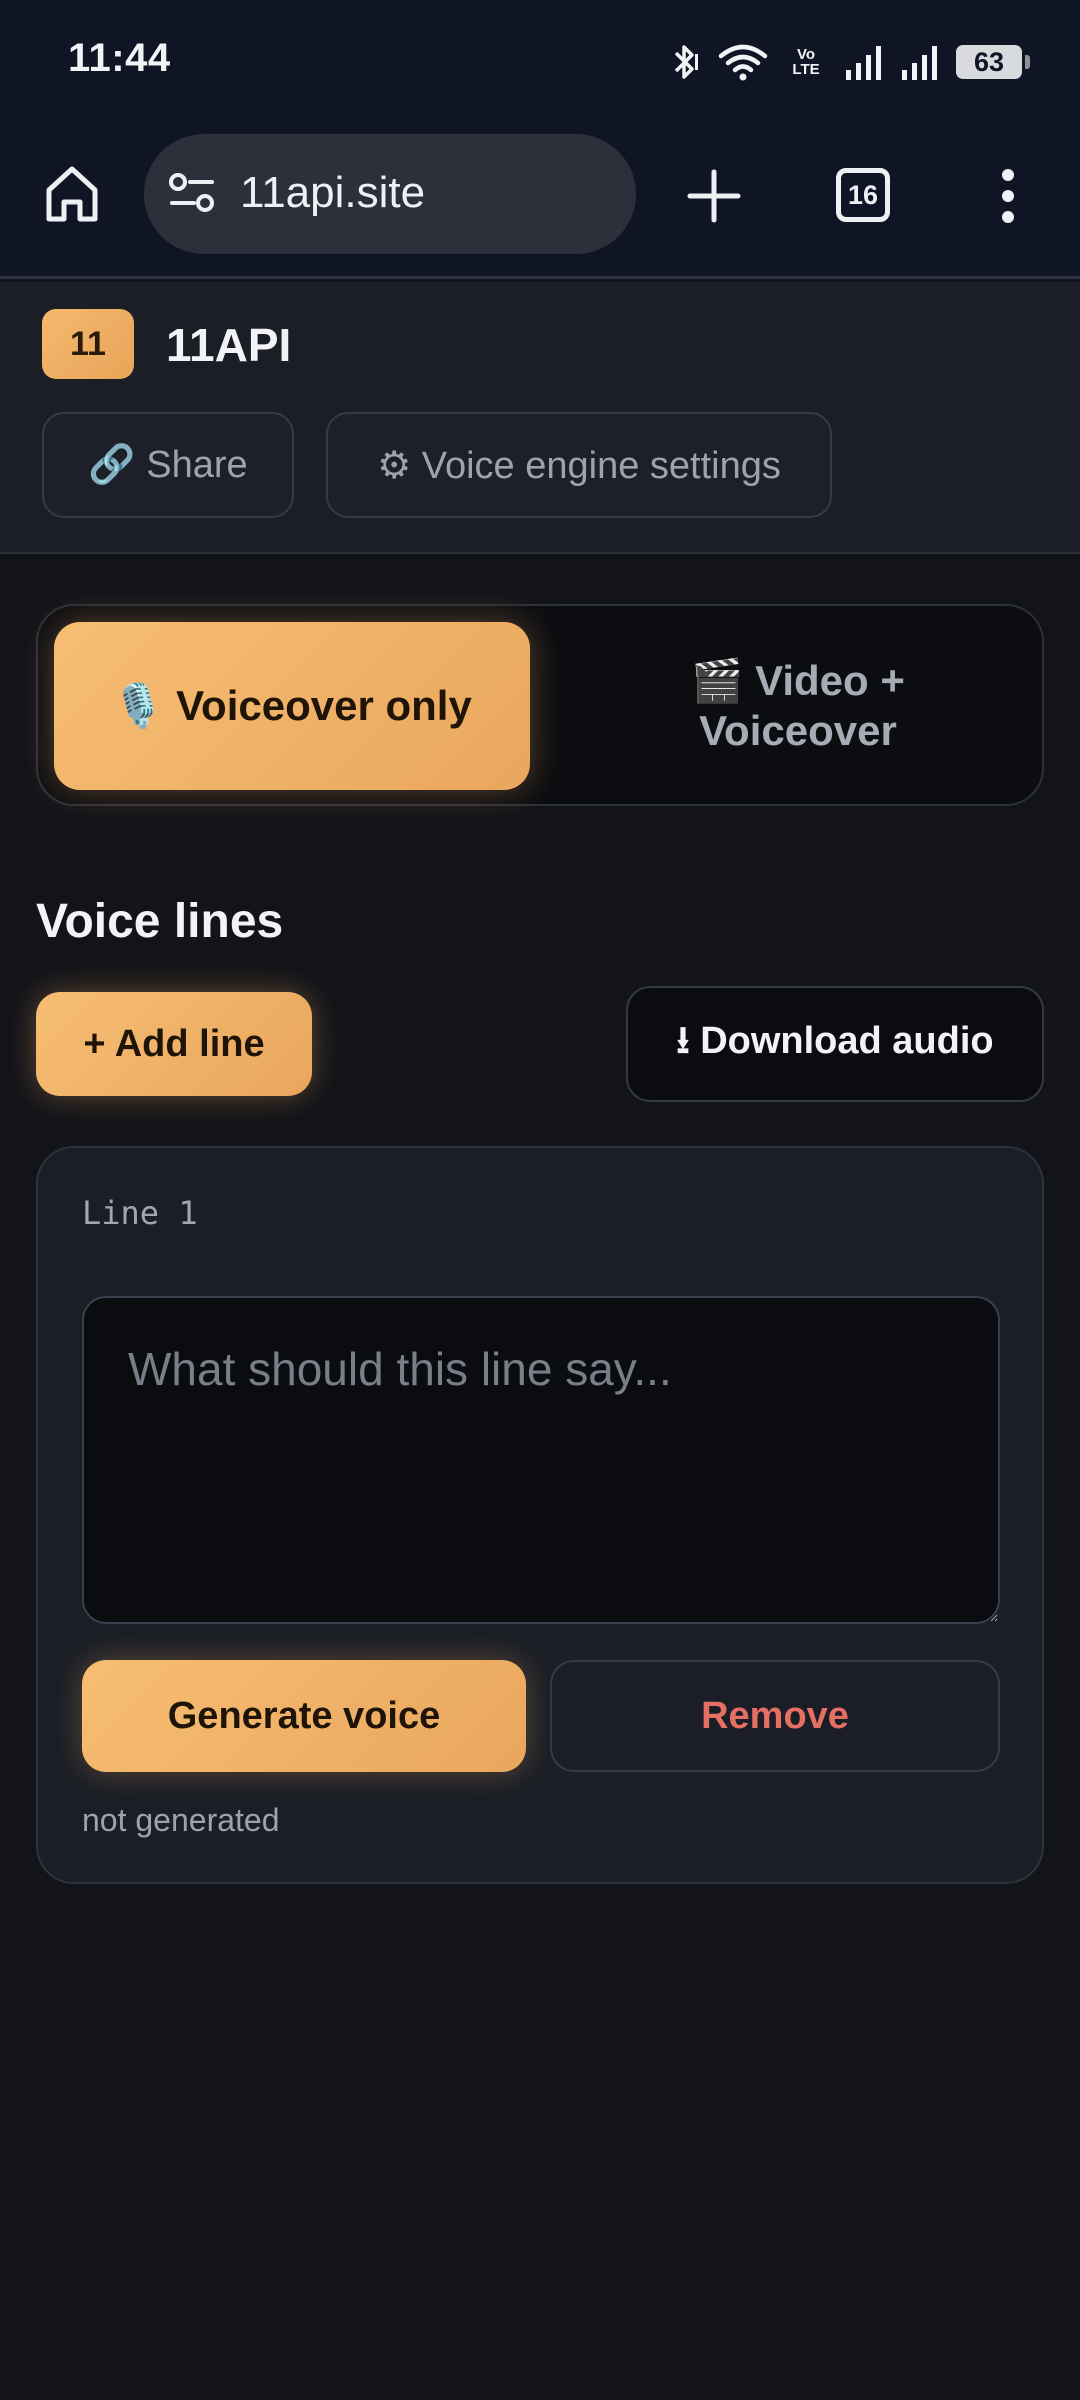  I want to click on wifi-icon, so click(743, 62).